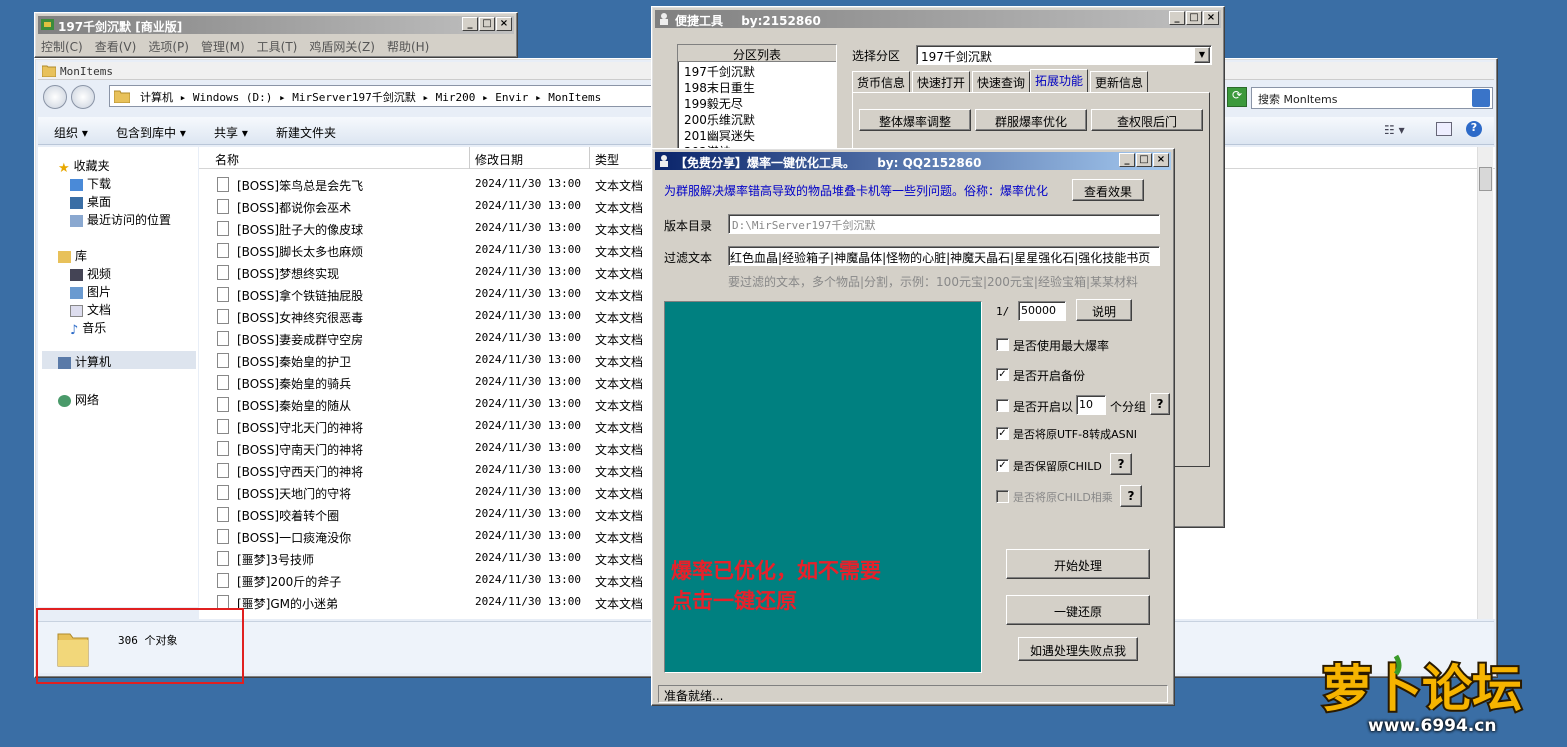 This screenshot has height=747, width=1567. I want to click on path-seg-4: Envir, so click(511, 97).